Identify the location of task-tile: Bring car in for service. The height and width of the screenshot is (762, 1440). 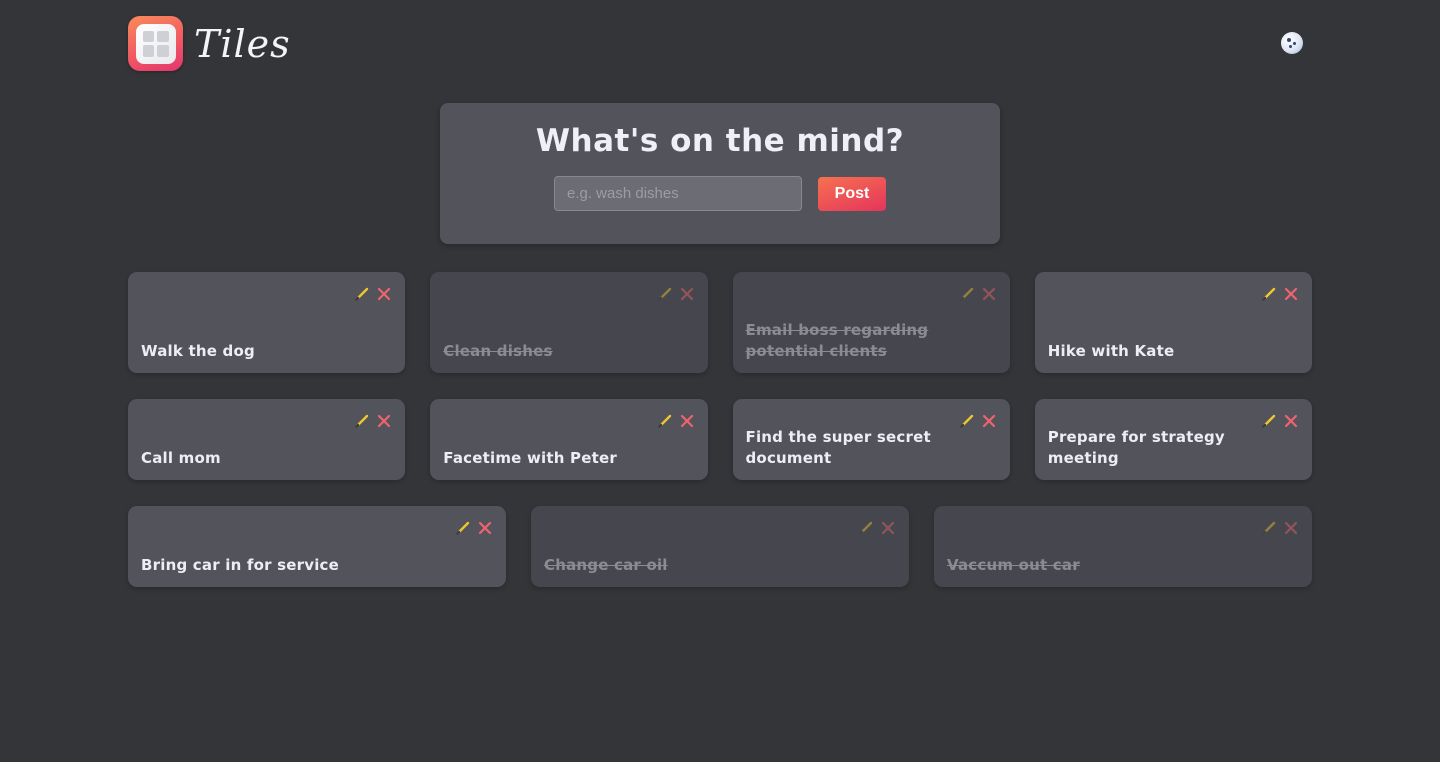
(317, 546).